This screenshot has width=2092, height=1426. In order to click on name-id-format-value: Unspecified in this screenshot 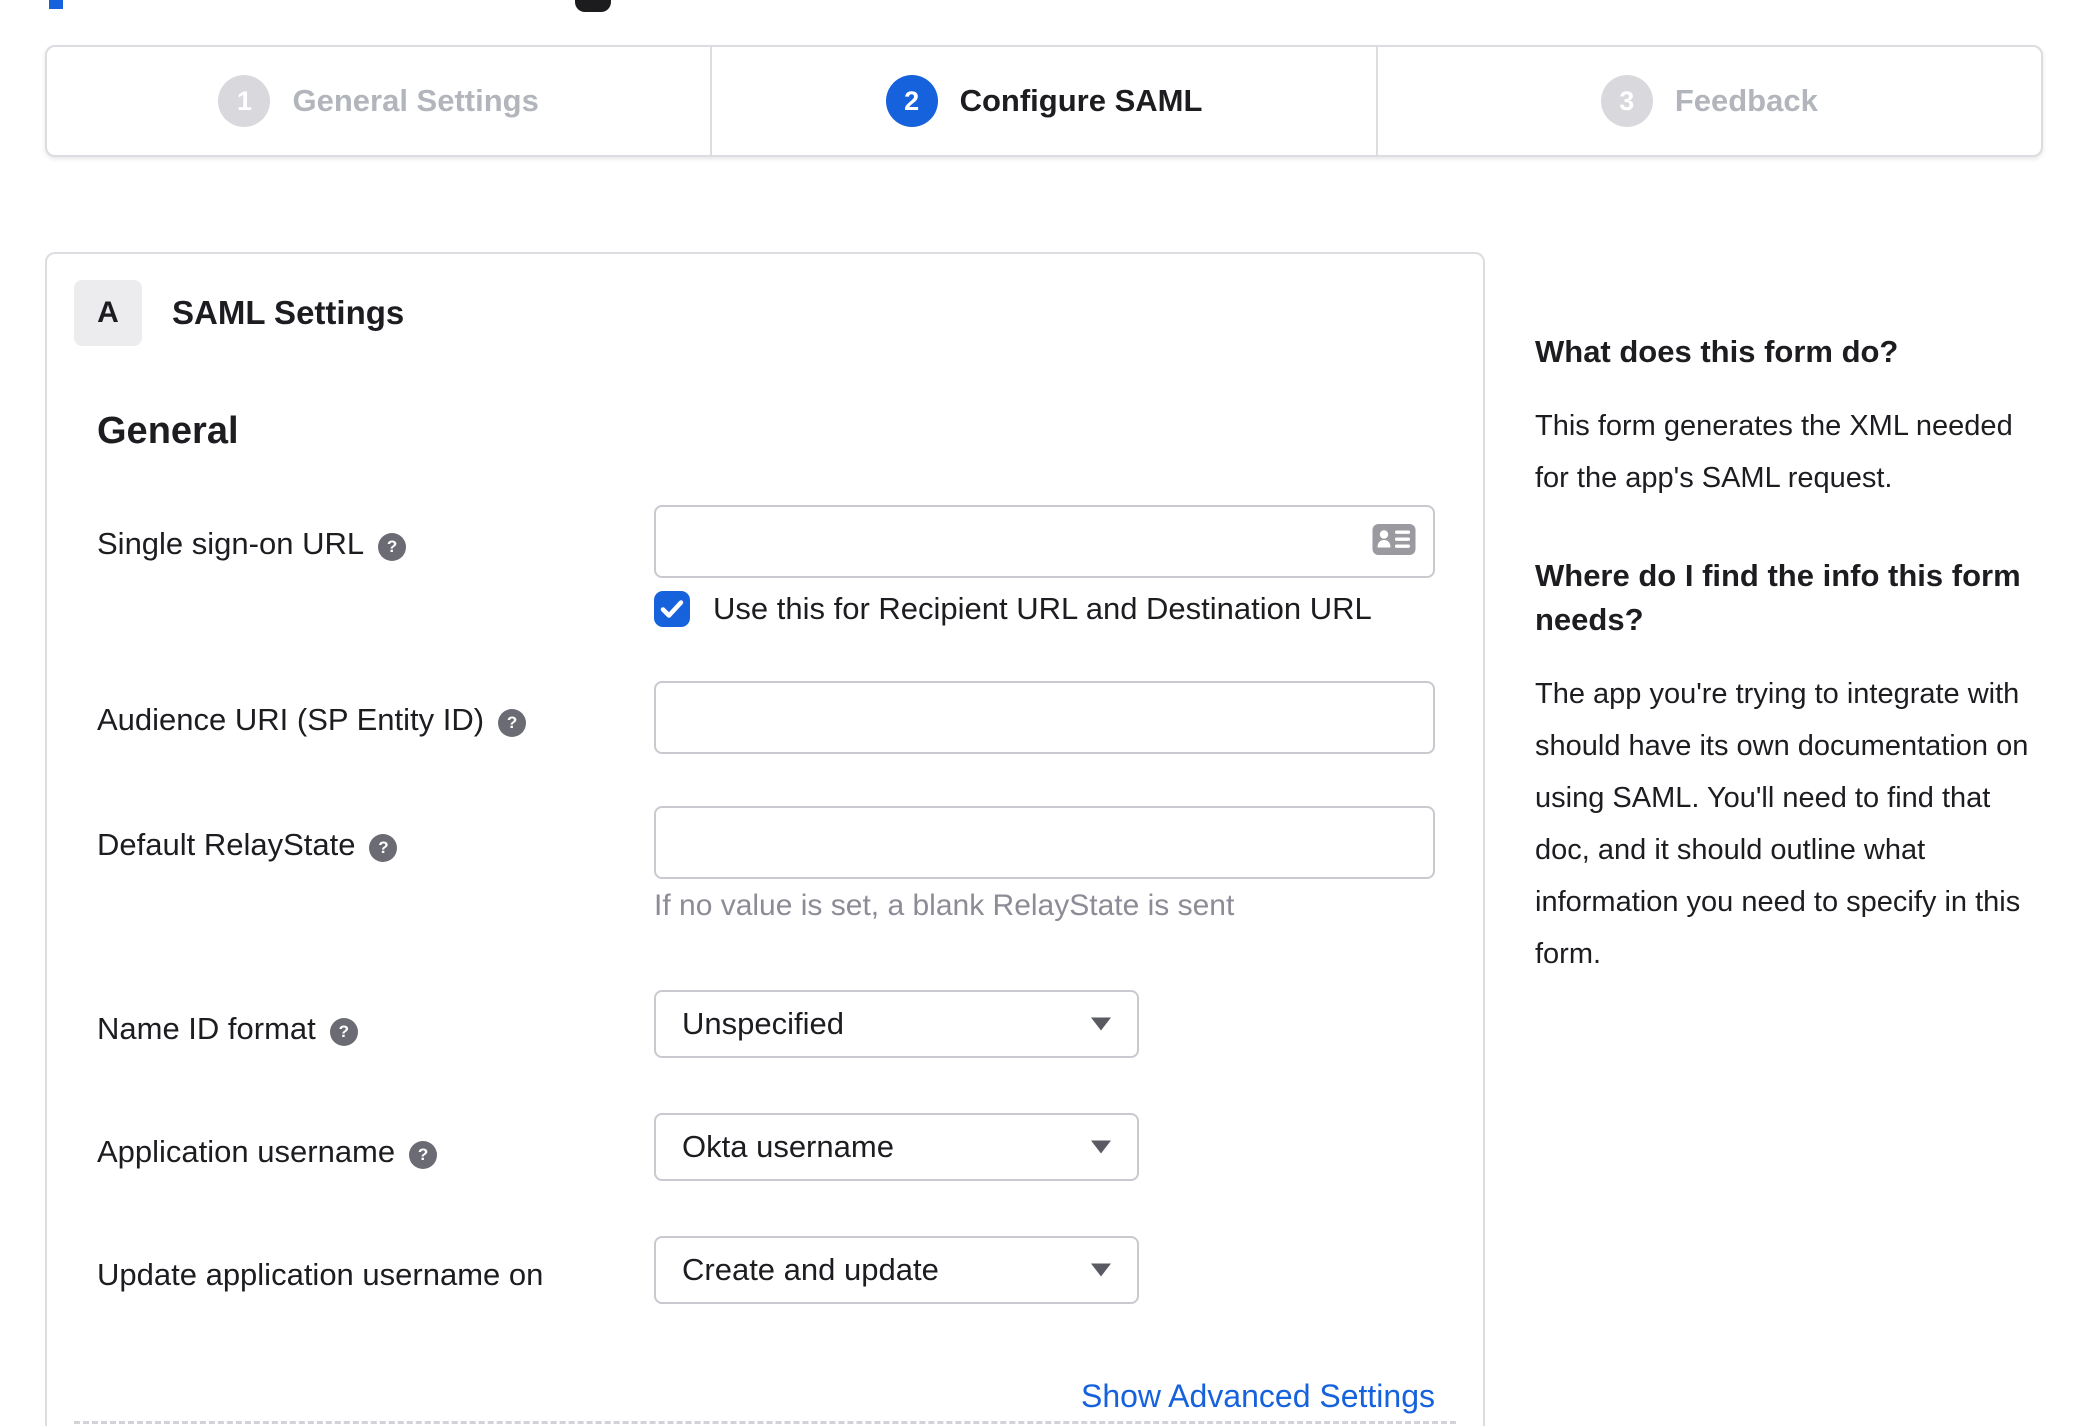, I will do `click(763, 1023)`.